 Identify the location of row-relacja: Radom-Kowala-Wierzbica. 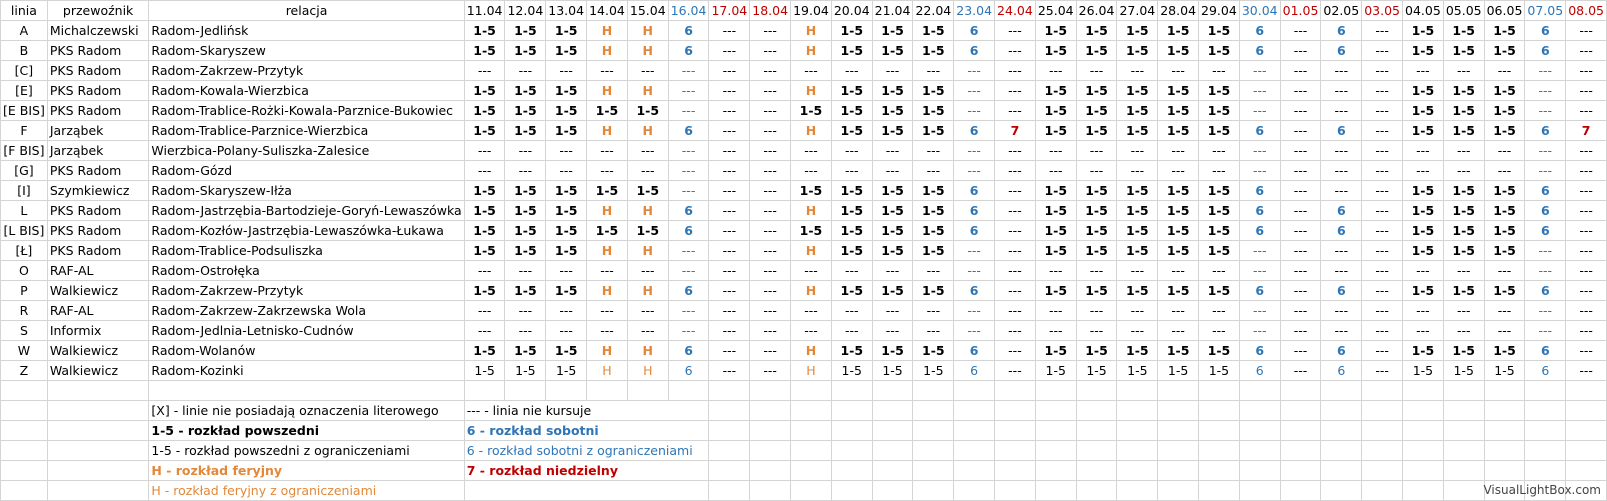
(306, 90).